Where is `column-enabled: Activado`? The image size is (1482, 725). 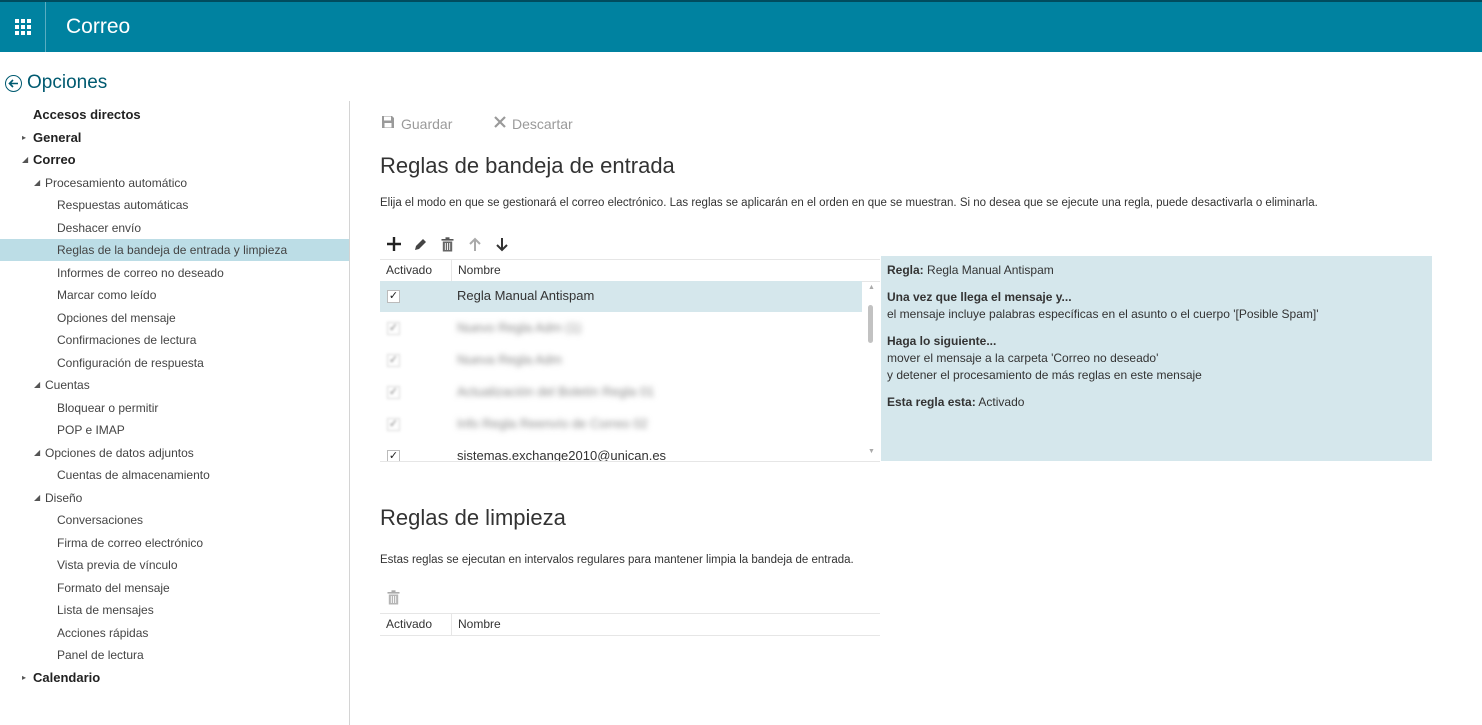 column-enabled: Activado is located at coordinates (409, 270).